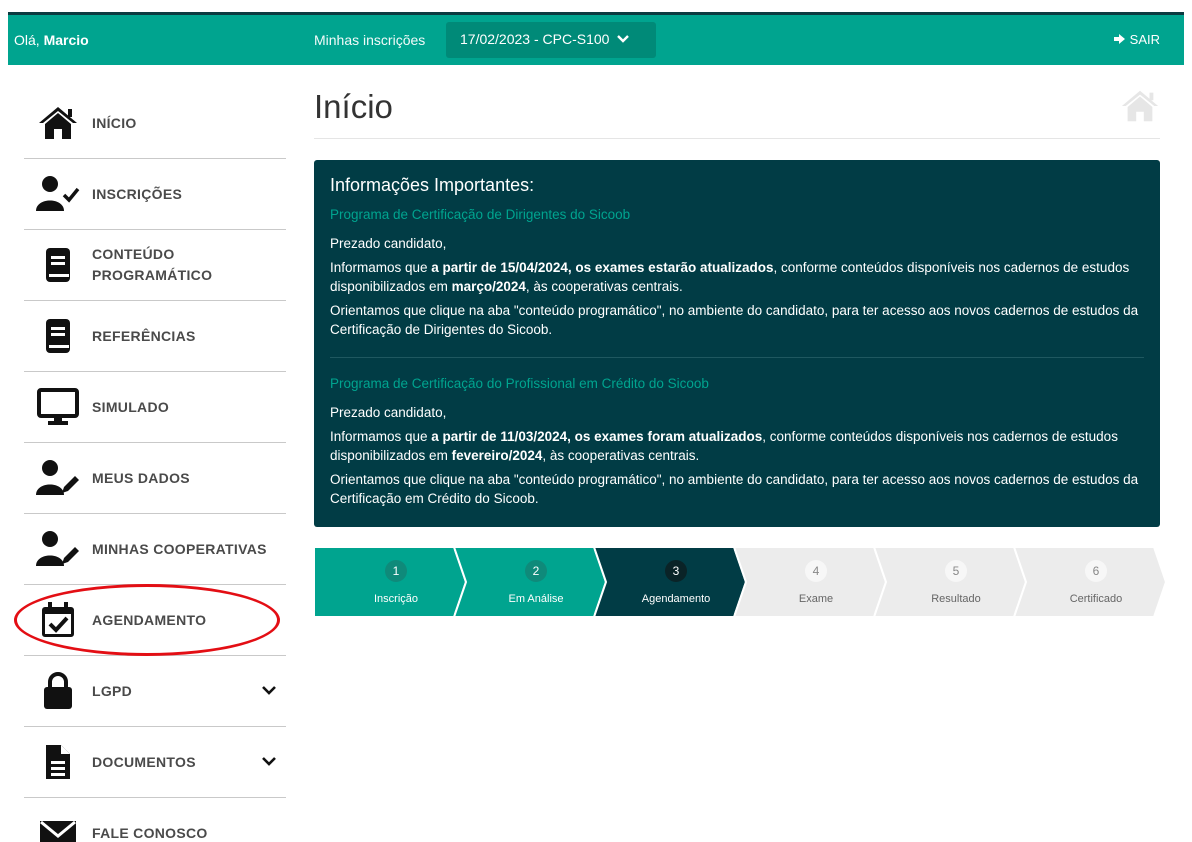  What do you see at coordinates (396, 571) in the screenshot?
I see `step-number: 1` at bounding box center [396, 571].